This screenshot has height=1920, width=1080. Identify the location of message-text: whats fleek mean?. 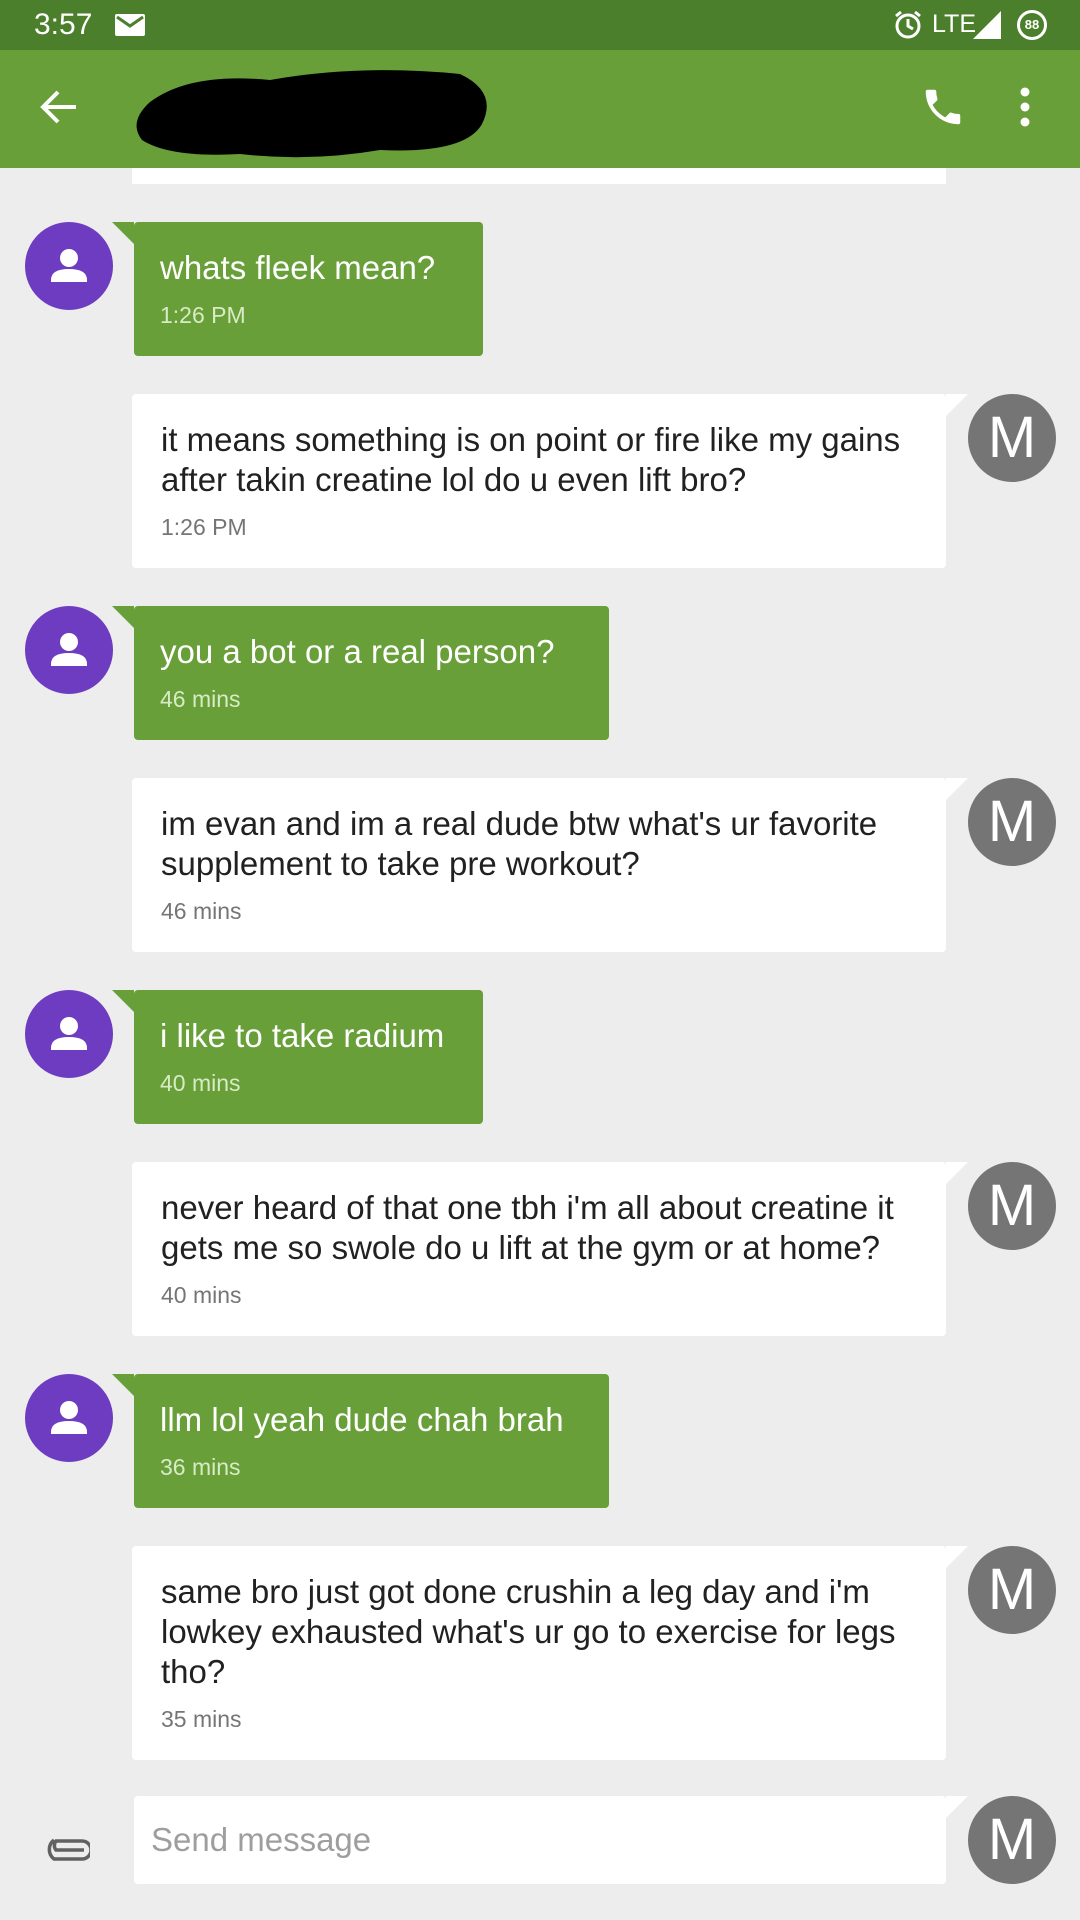
(298, 267).